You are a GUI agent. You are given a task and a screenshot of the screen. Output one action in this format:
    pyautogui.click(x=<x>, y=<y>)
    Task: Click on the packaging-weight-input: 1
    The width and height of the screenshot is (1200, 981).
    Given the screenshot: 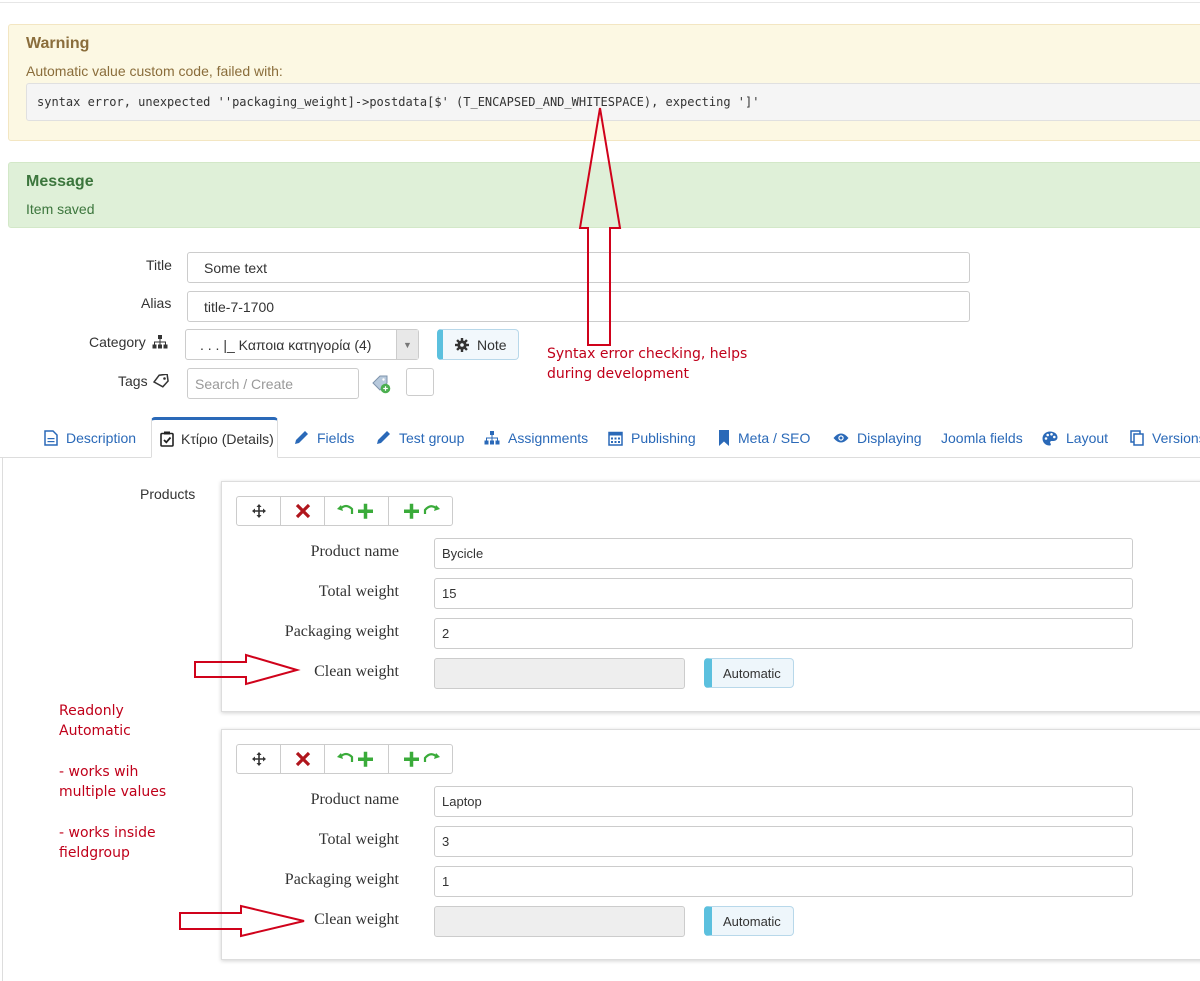 What is the action you would take?
    pyautogui.click(x=783, y=881)
    